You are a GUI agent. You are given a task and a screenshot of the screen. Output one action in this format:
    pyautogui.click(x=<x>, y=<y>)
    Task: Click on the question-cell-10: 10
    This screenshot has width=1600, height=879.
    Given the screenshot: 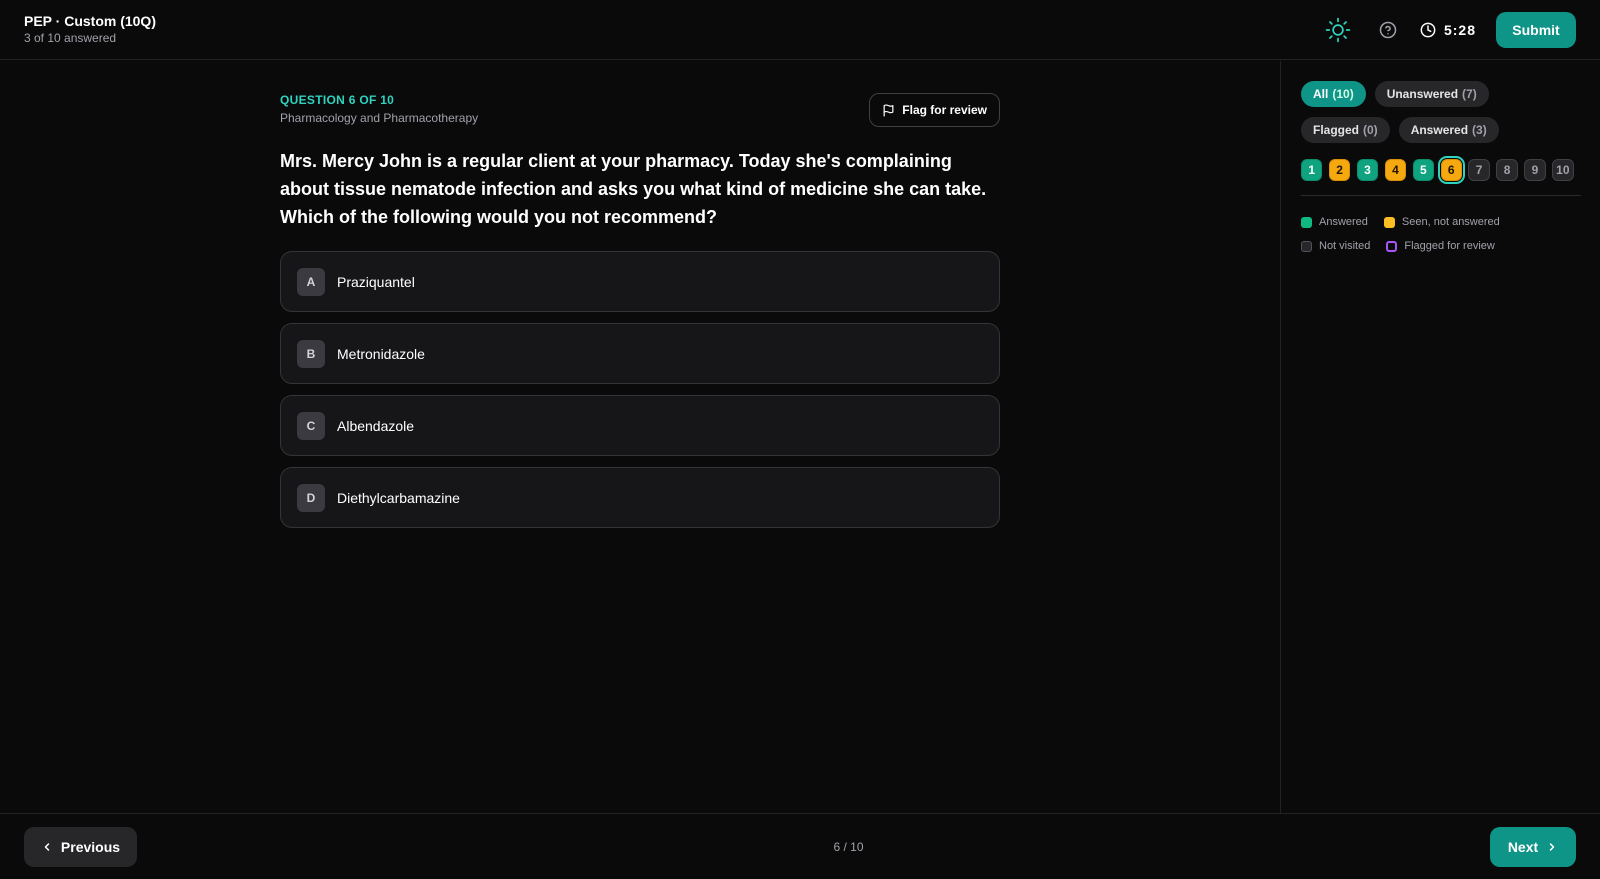 What is the action you would take?
    pyautogui.click(x=1563, y=170)
    